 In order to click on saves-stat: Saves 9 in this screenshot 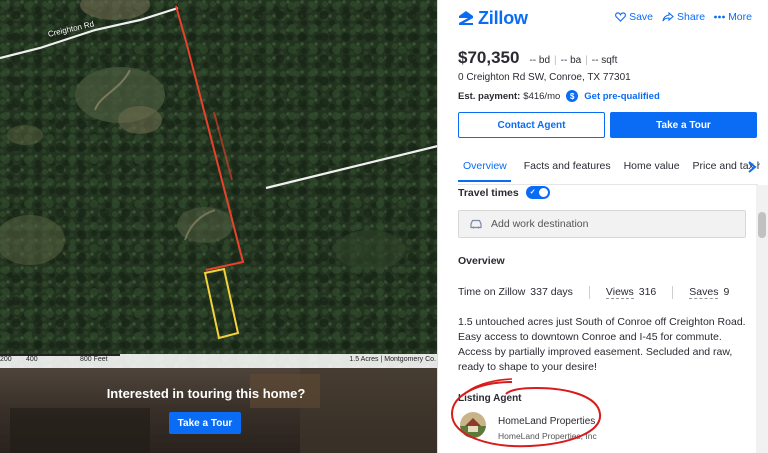, I will do `click(709, 292)`.